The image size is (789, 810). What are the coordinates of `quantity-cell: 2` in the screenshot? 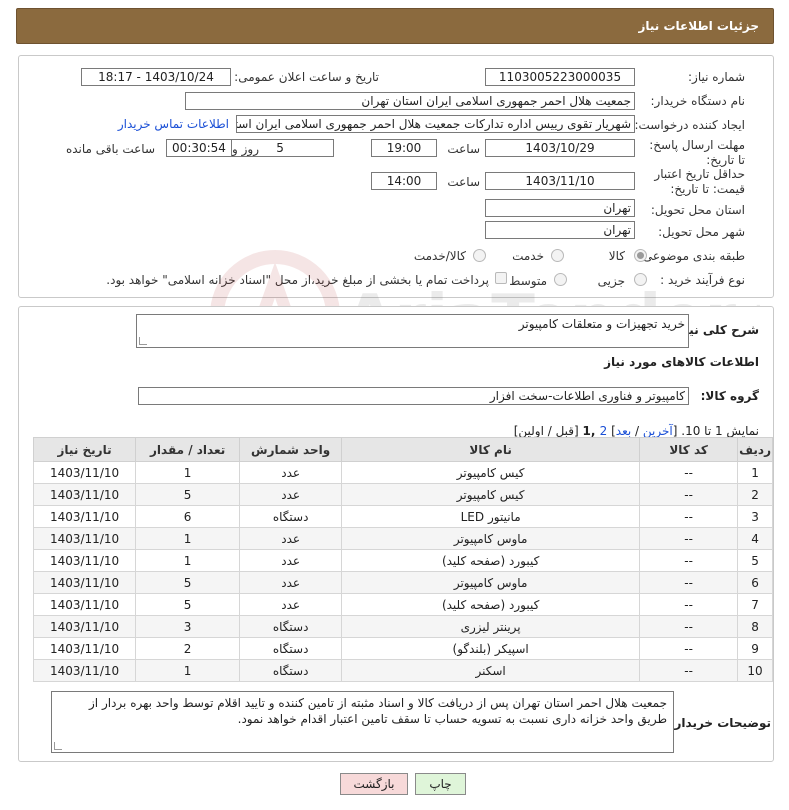 It's located at (188, 648).